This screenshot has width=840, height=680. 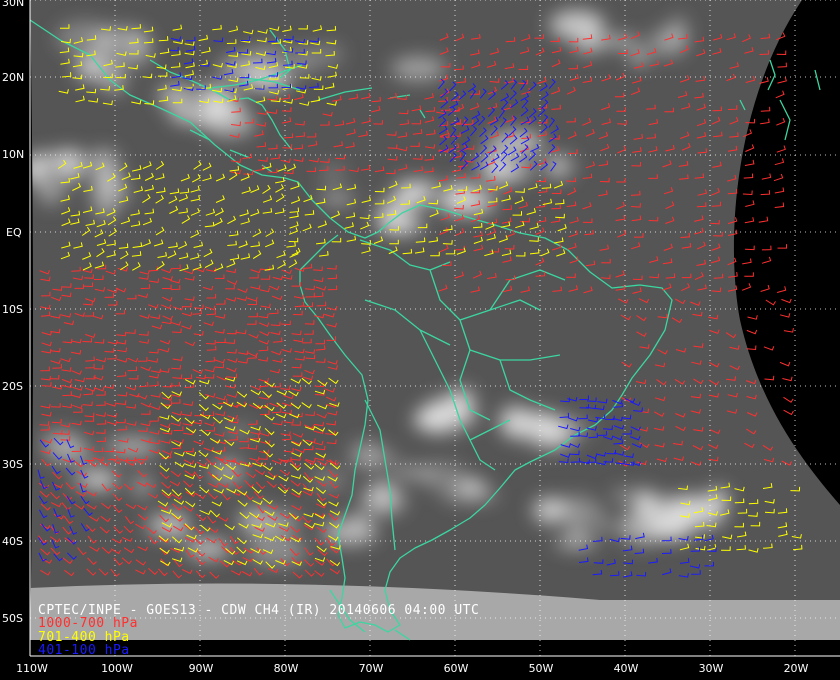 I want to click on lat-label: 30S, so click(x=12, y=464).